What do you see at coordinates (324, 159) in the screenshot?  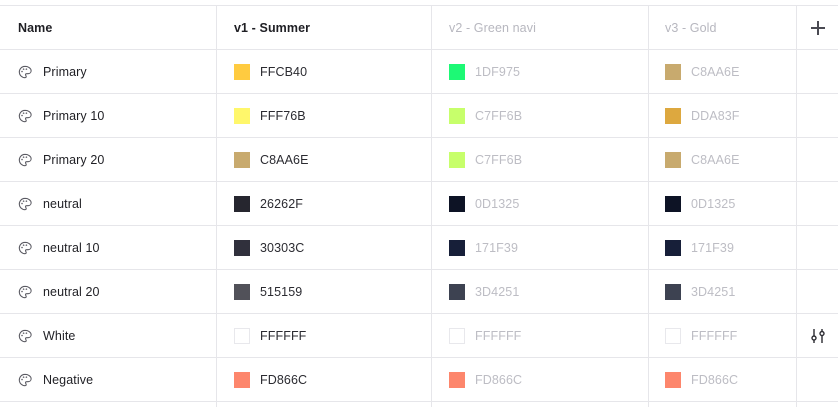 I see `v1-value-cell: C8AA6E` at bounding box center [324, 159].